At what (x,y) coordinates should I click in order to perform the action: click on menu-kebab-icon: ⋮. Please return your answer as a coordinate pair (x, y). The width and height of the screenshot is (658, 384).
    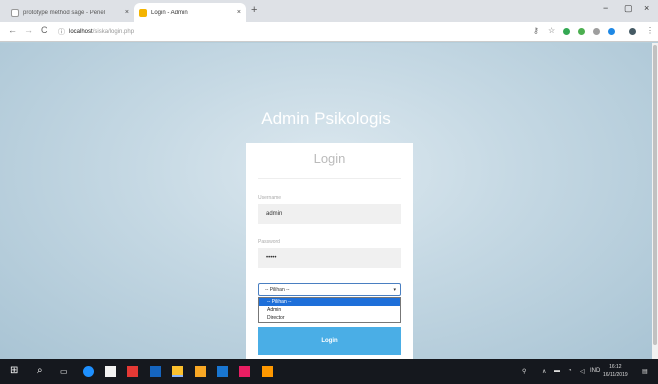
    Looking at the image, I should click on (650, 30).